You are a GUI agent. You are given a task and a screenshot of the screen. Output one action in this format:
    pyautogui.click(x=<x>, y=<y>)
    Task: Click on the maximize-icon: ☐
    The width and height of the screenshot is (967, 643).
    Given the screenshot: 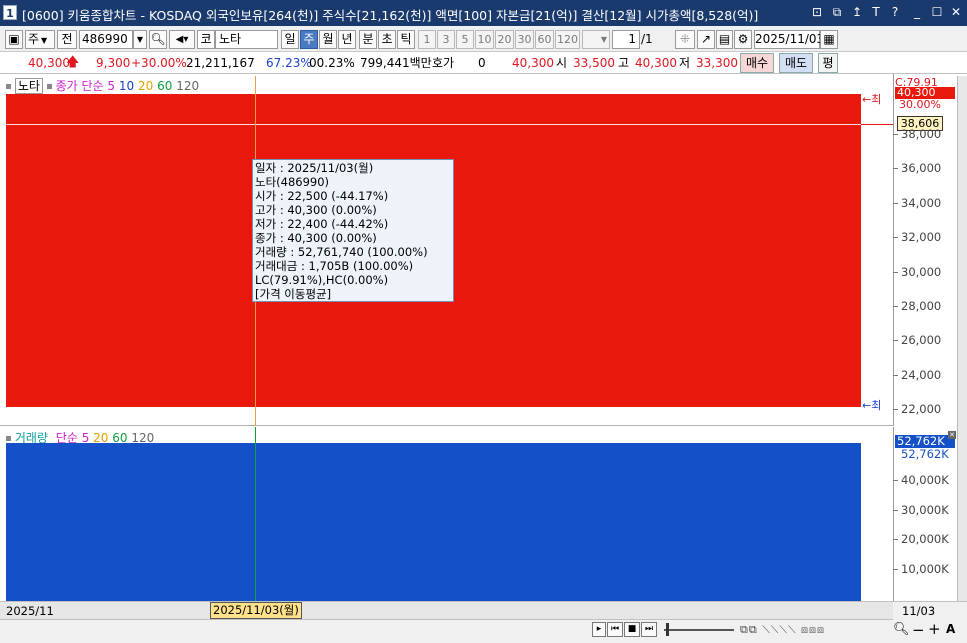 What is the action you would take?
    pyautogui.click(x=937, y=12)
    